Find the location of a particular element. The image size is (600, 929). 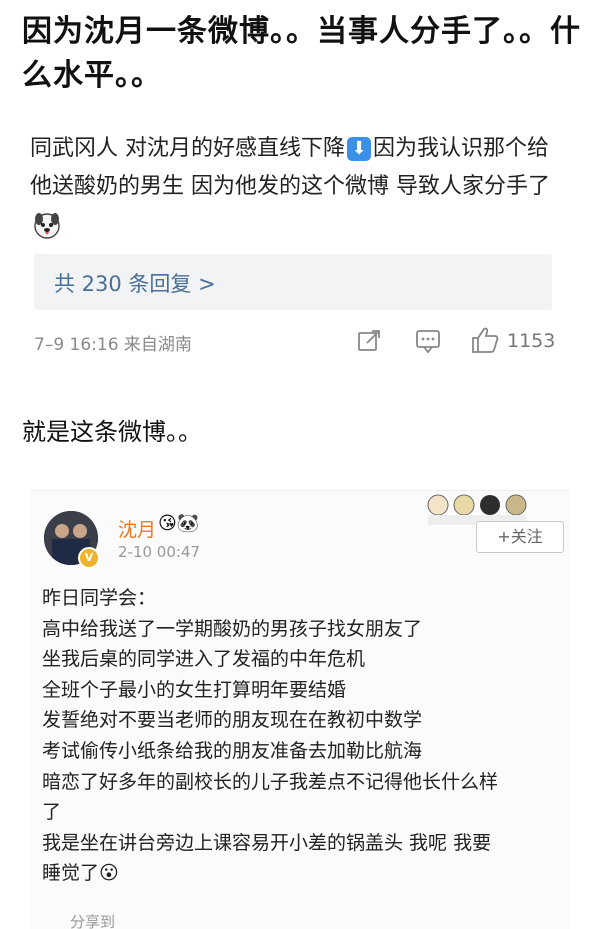

post-line: 发誓绝对不要当老师的朋友现在在教初中数学 is located at coordinates (232, 720).